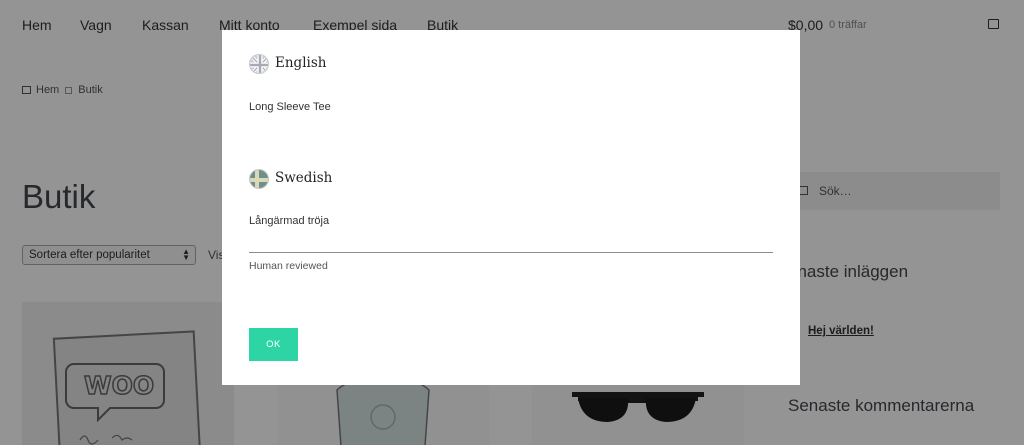  I want to click on uk-flag-icon, so click(259, 64).